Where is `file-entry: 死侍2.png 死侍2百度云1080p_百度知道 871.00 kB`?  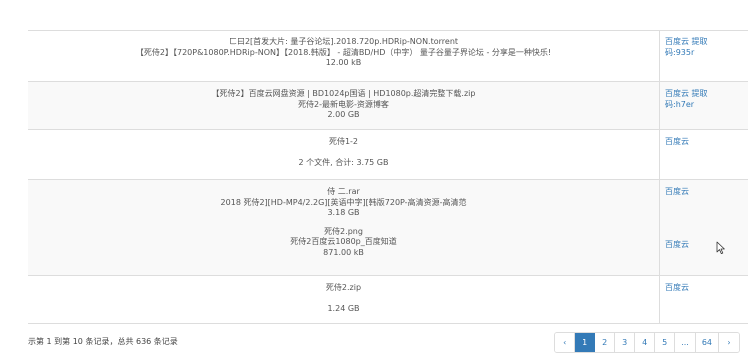
file-entry: 死侍2.png 死侍2百度云1080p_百度知道 871.00 kB is located at coordinates (343, 243).